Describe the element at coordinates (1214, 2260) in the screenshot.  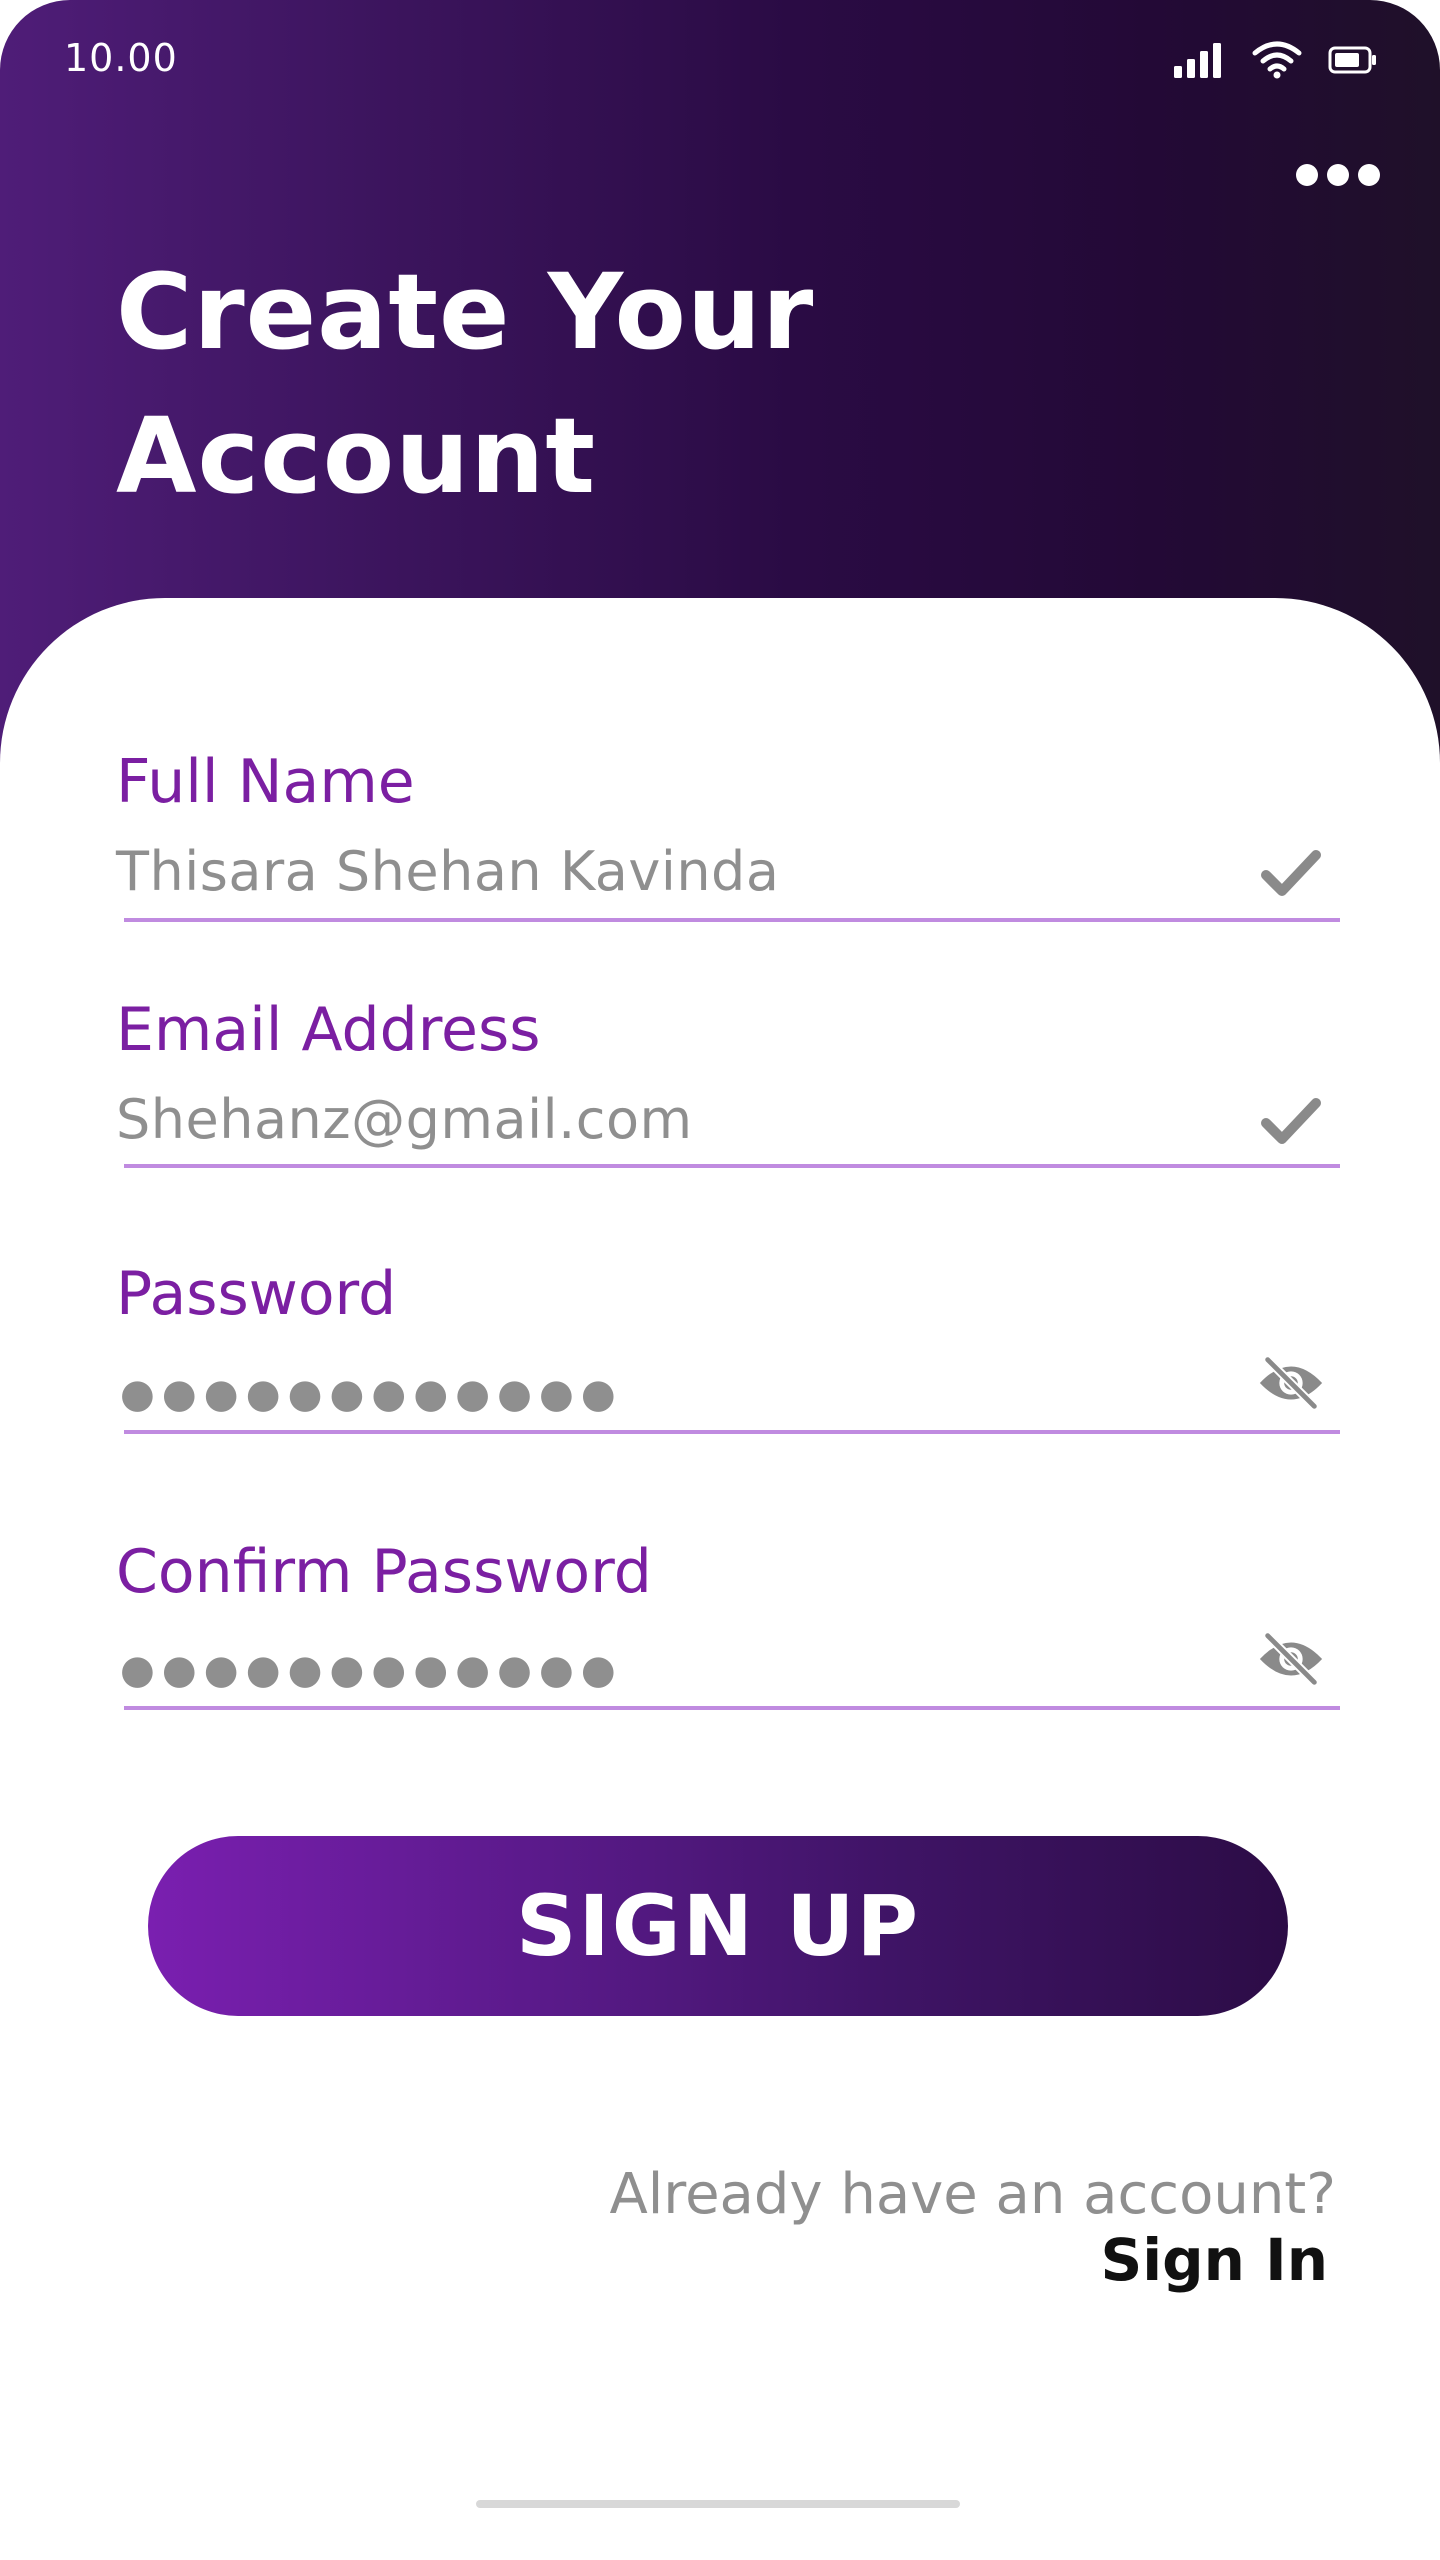
I see `sign-in-link: Sign In` at that location.